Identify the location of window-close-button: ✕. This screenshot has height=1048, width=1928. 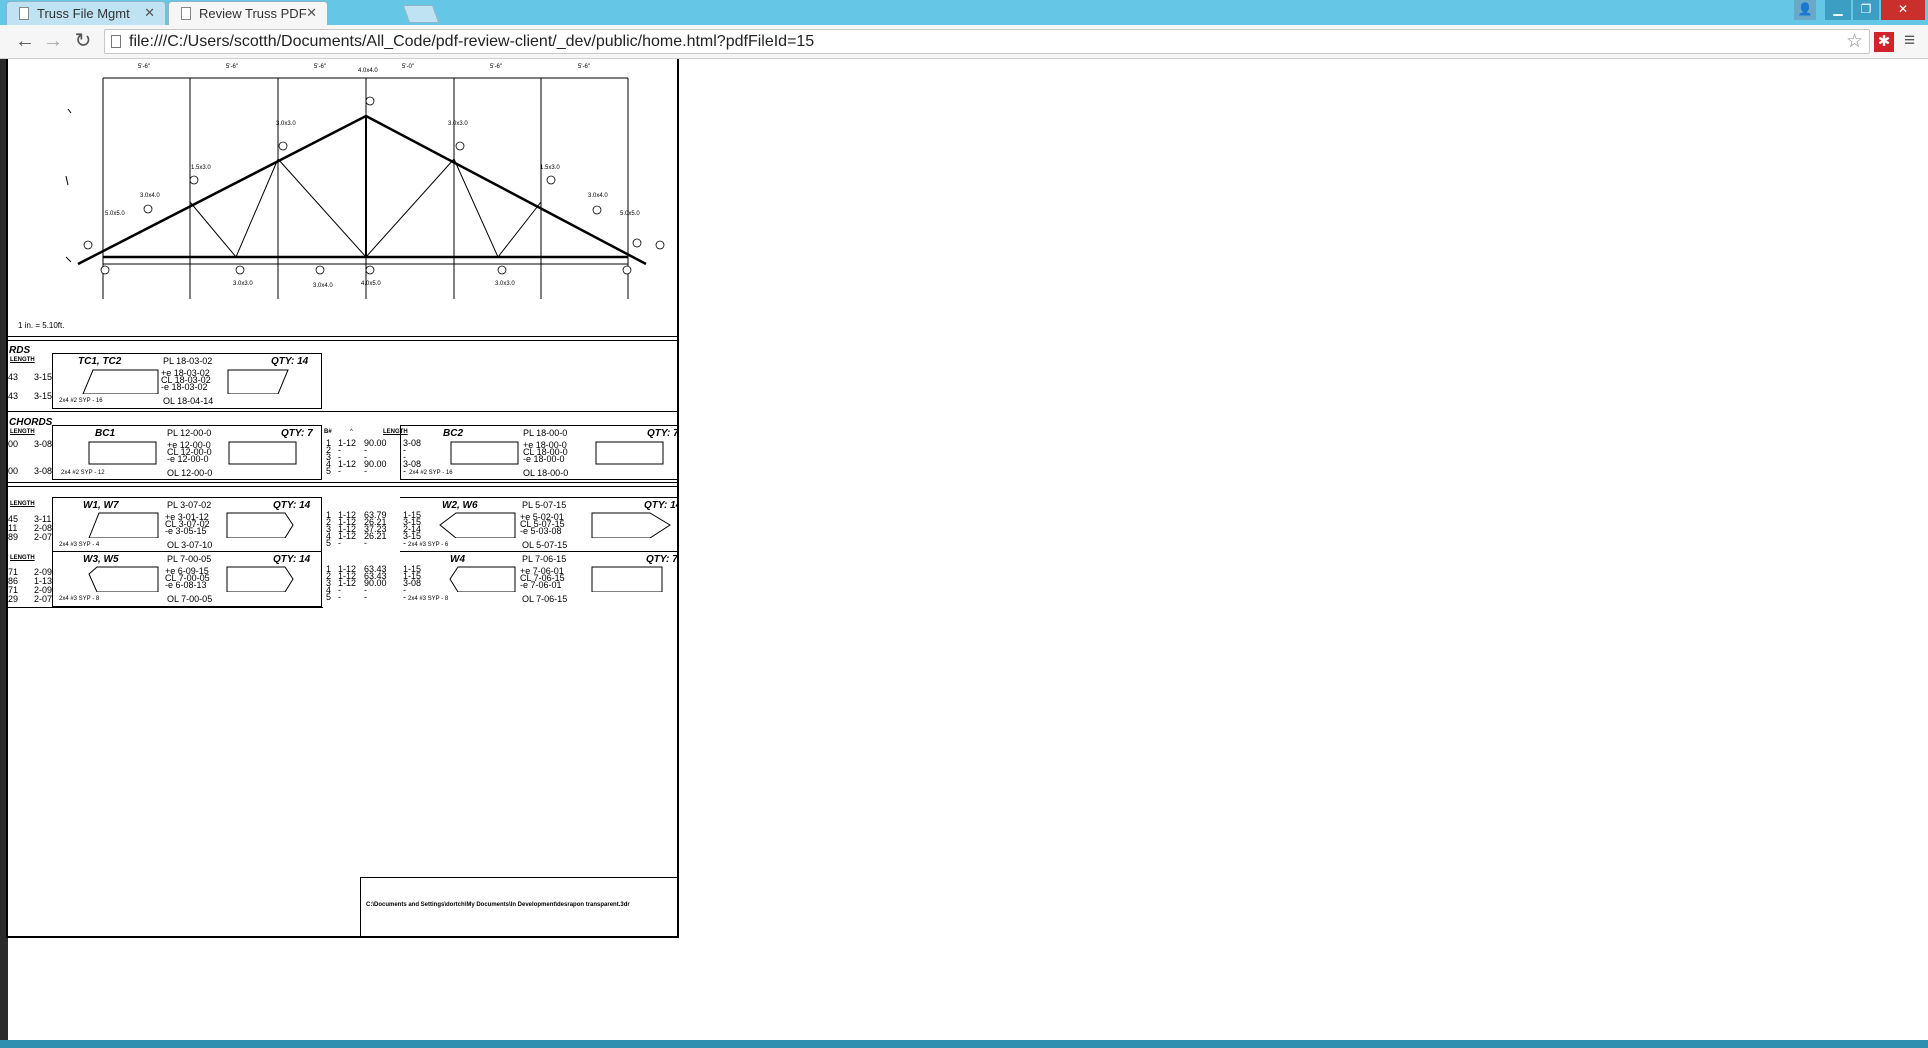
(1903, 10).